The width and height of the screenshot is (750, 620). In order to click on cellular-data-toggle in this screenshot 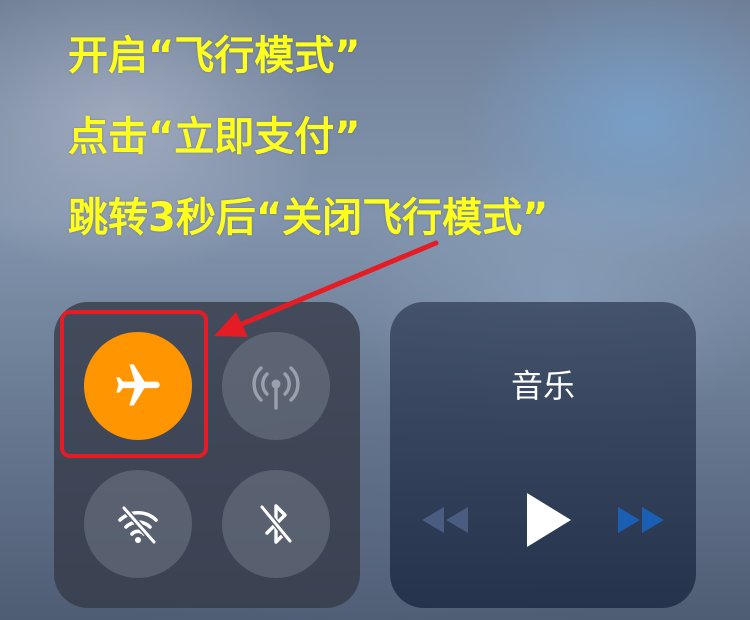, I will do `click(276, 386)`.